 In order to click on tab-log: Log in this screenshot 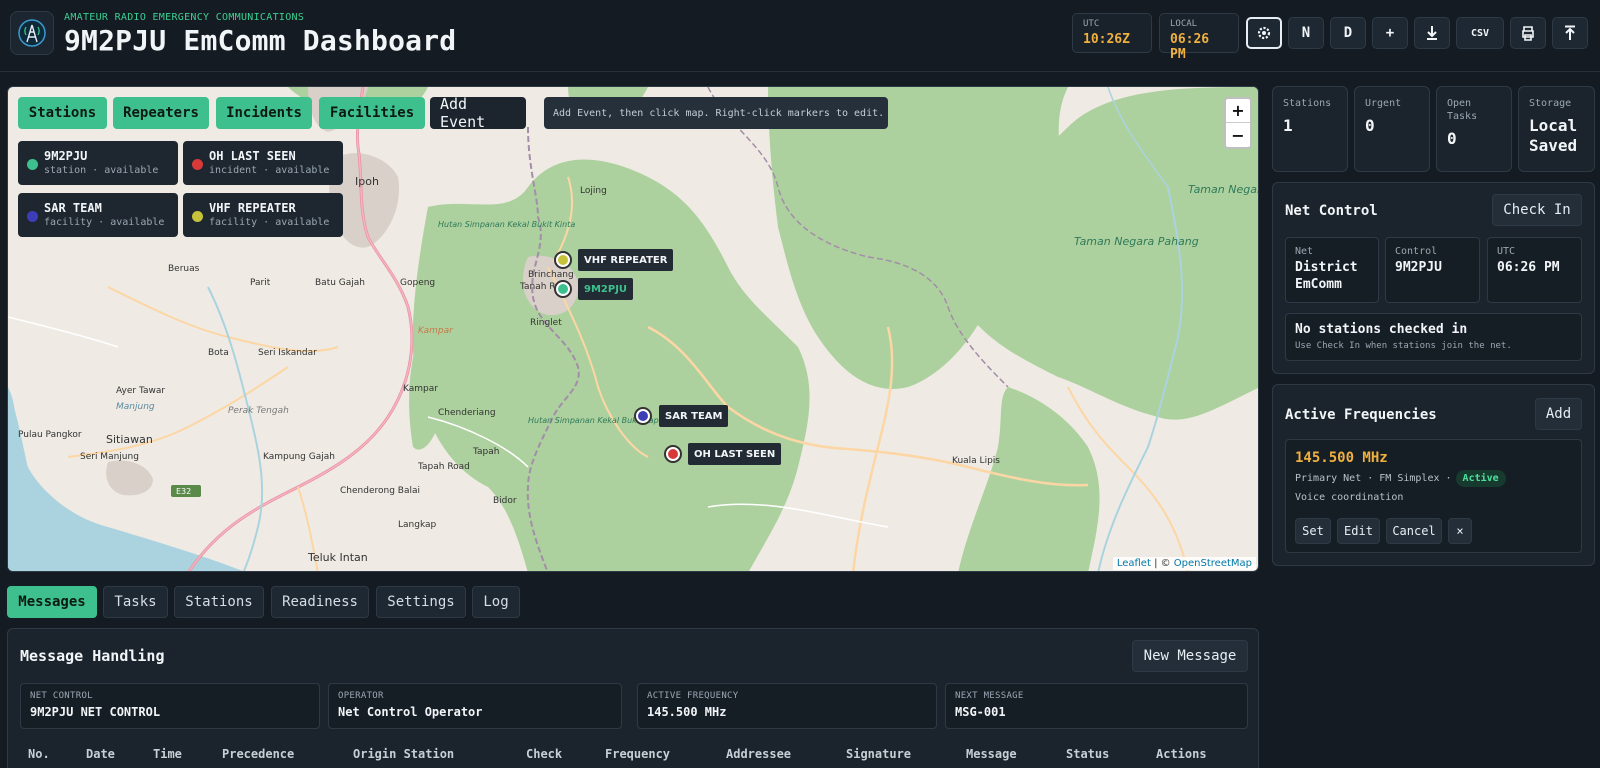, I will do `click(496, 602)`.